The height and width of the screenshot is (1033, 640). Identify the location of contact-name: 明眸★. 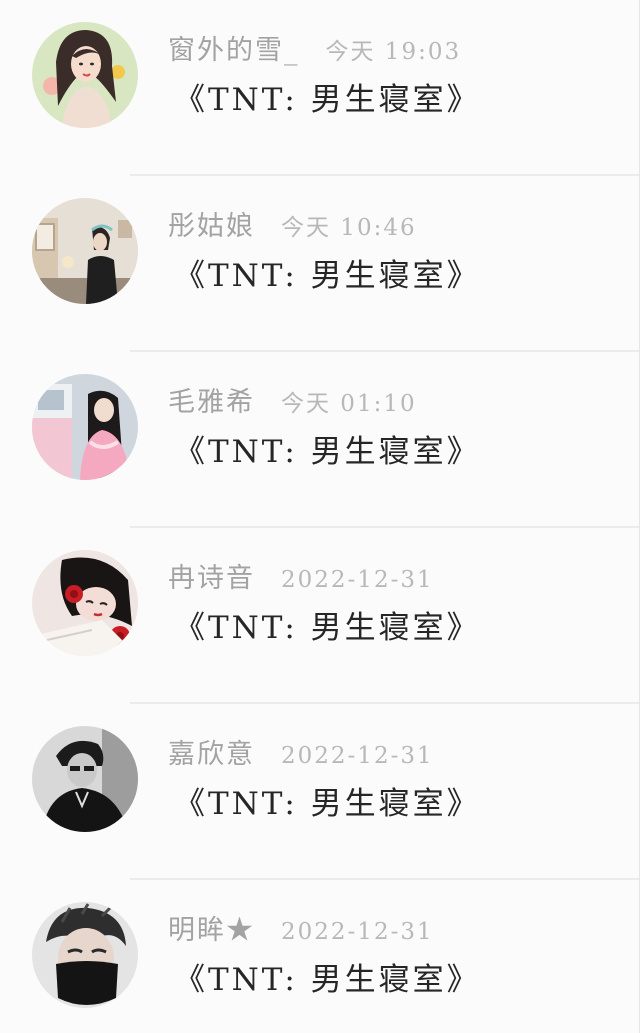
(211, 930).